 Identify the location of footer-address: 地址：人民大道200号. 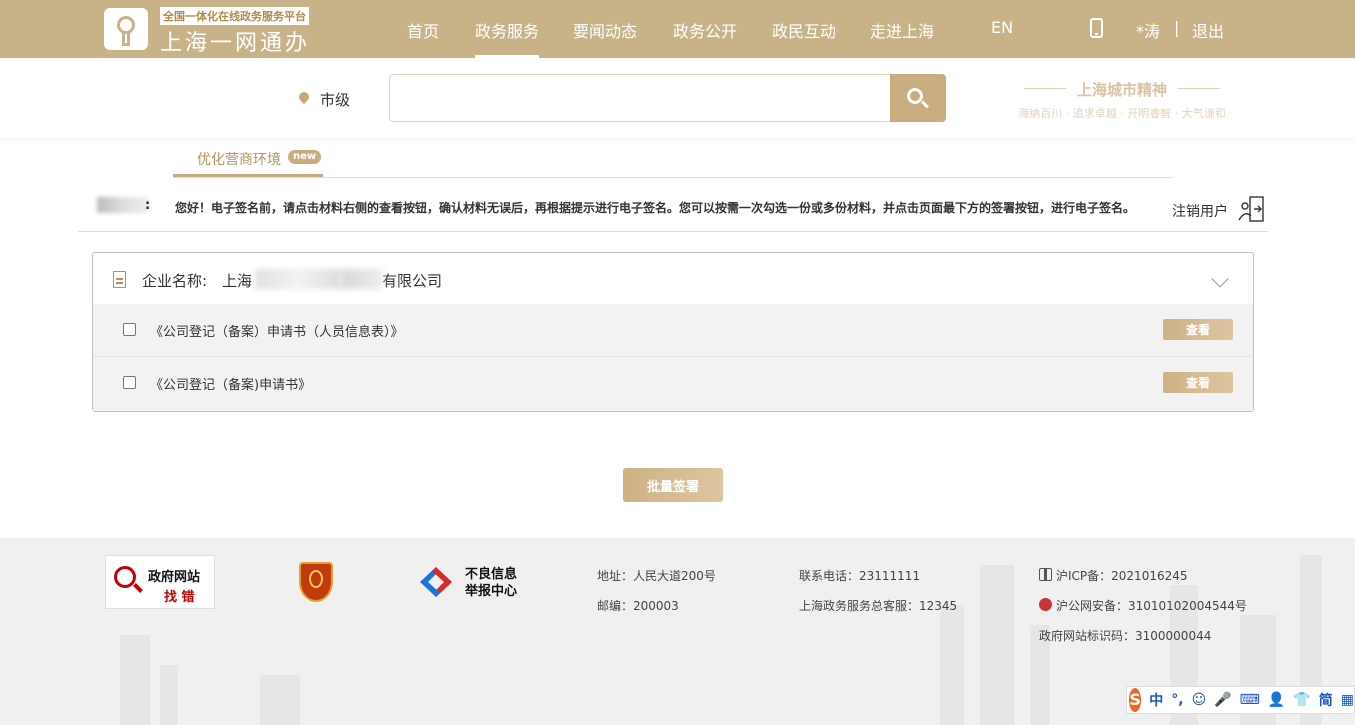
(656, 576).